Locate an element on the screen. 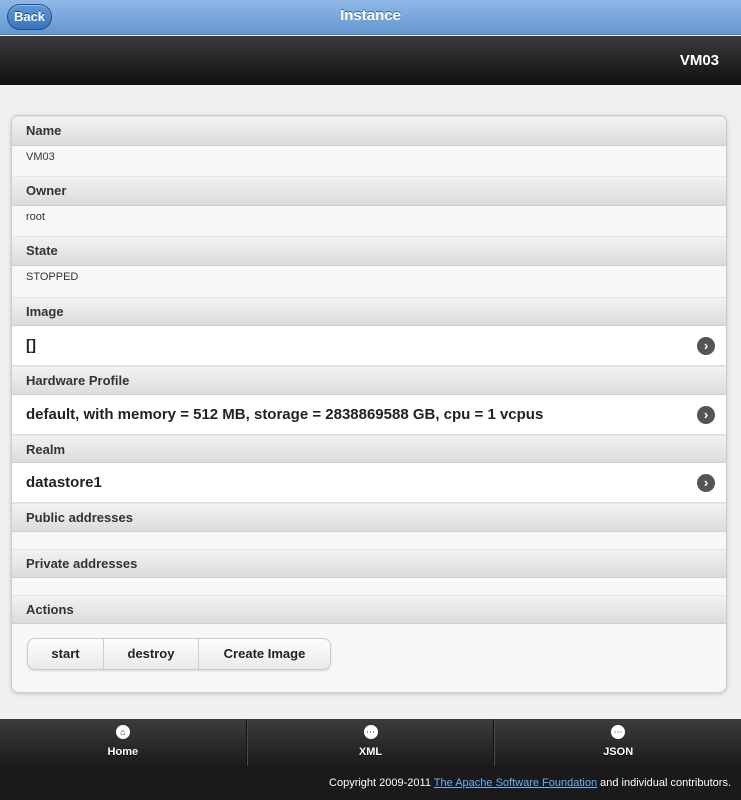 This screenshot has width=741, height=800. private-addresses-empty is located at coordinates (369, 586).